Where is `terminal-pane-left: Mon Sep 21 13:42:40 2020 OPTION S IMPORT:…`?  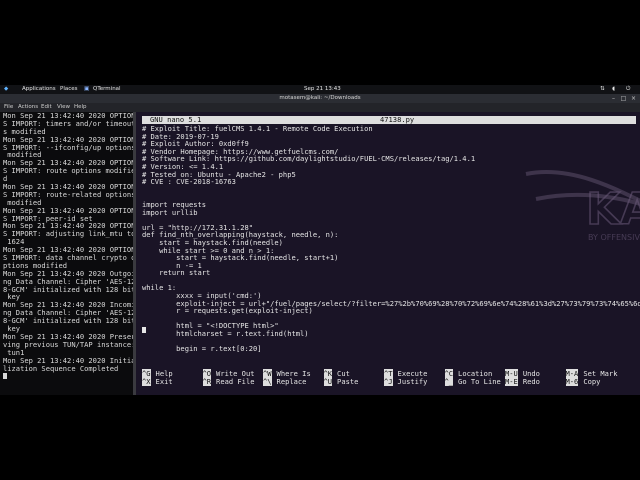
terminal-pane-left: Mon Sep 21 13:42:40 2020 OPTION S IMPORT:… is located at coordinates (66, 253).